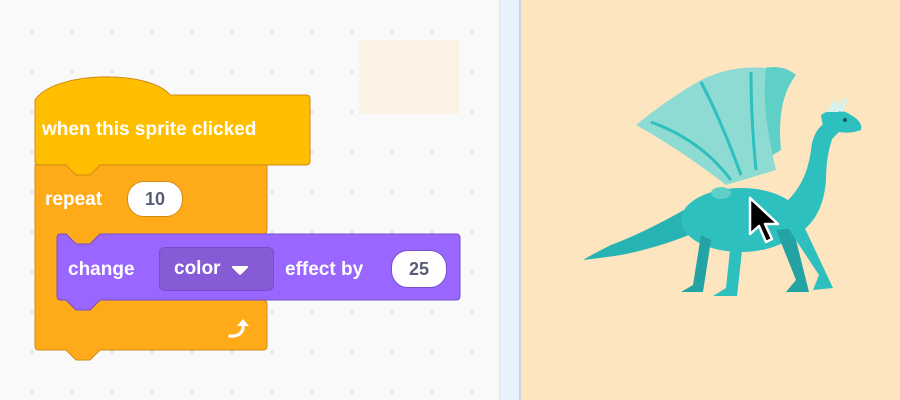 The height and width of the screenshot is (400, 900). I want to click on effect-dropdown-value: color, so click(197, 268).